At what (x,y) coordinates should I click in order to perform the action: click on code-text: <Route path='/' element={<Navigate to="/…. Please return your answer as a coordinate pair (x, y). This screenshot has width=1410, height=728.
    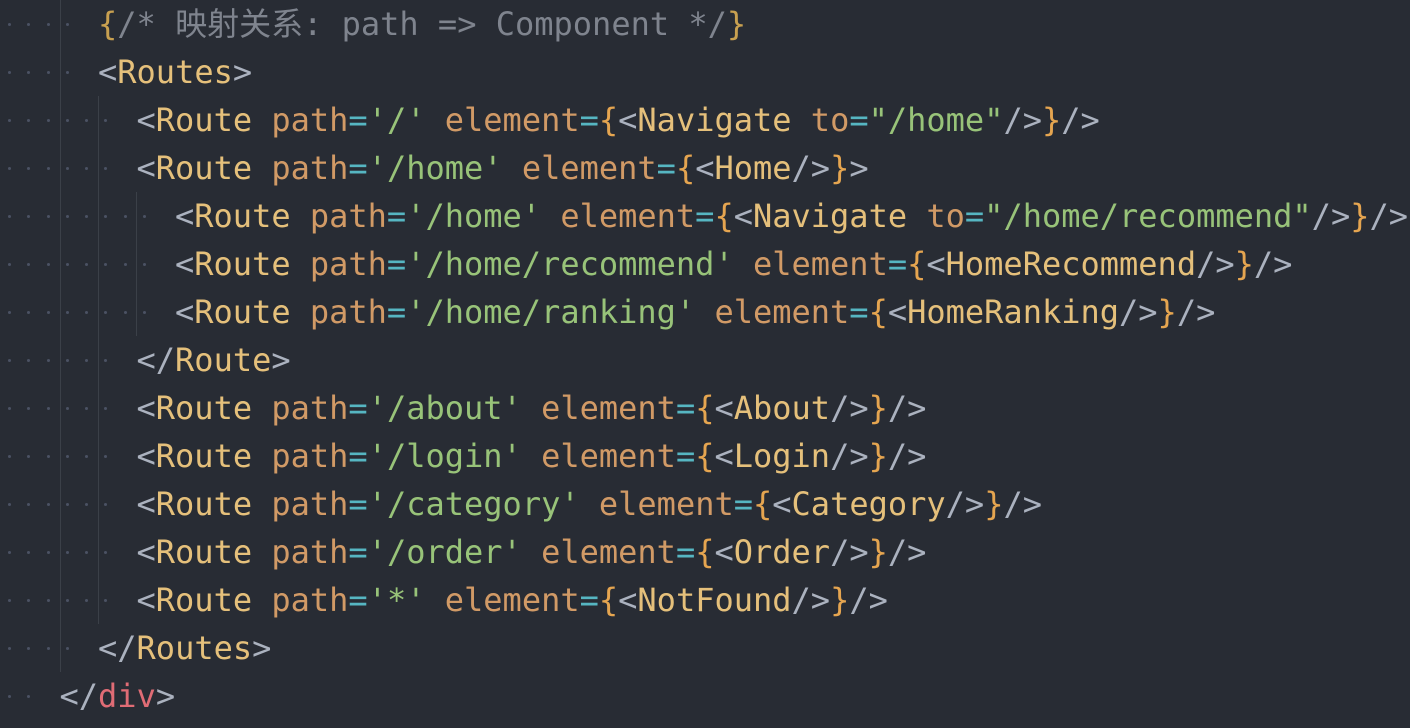
    Looking at the image, I should click on (618, 120).